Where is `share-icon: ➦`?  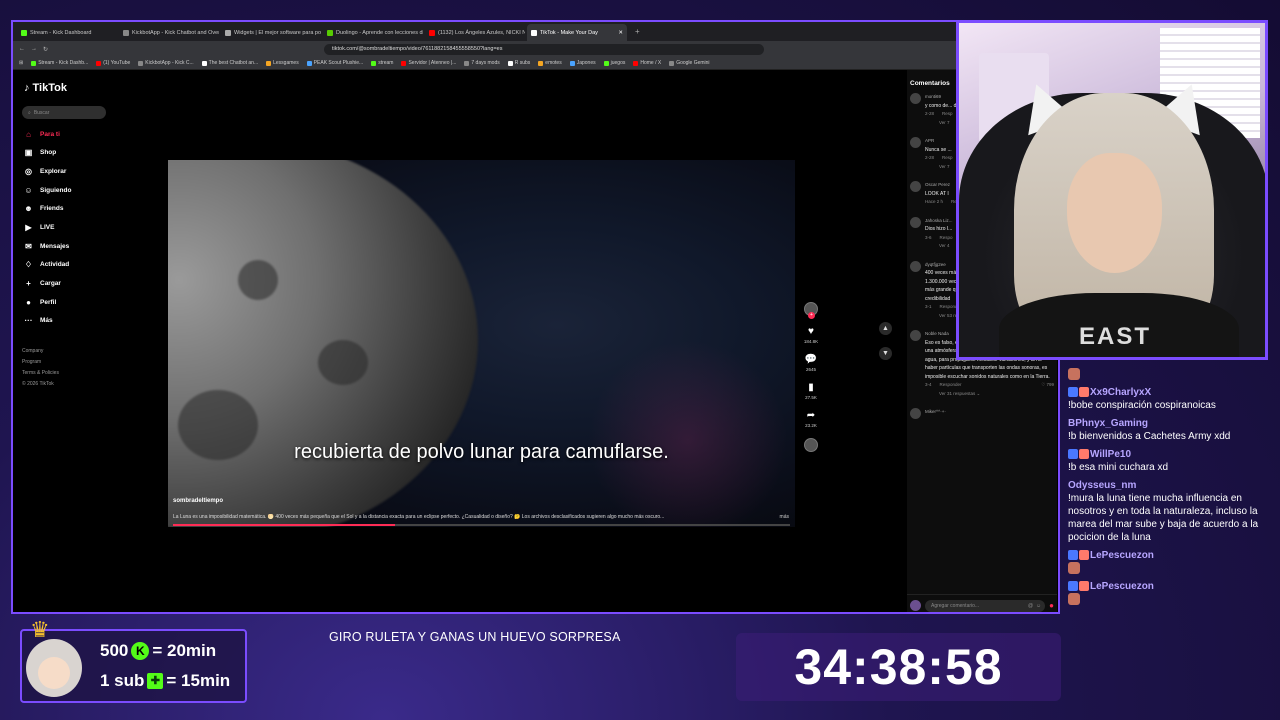
share-icon: ➦ is located at coordinates (811, 415).